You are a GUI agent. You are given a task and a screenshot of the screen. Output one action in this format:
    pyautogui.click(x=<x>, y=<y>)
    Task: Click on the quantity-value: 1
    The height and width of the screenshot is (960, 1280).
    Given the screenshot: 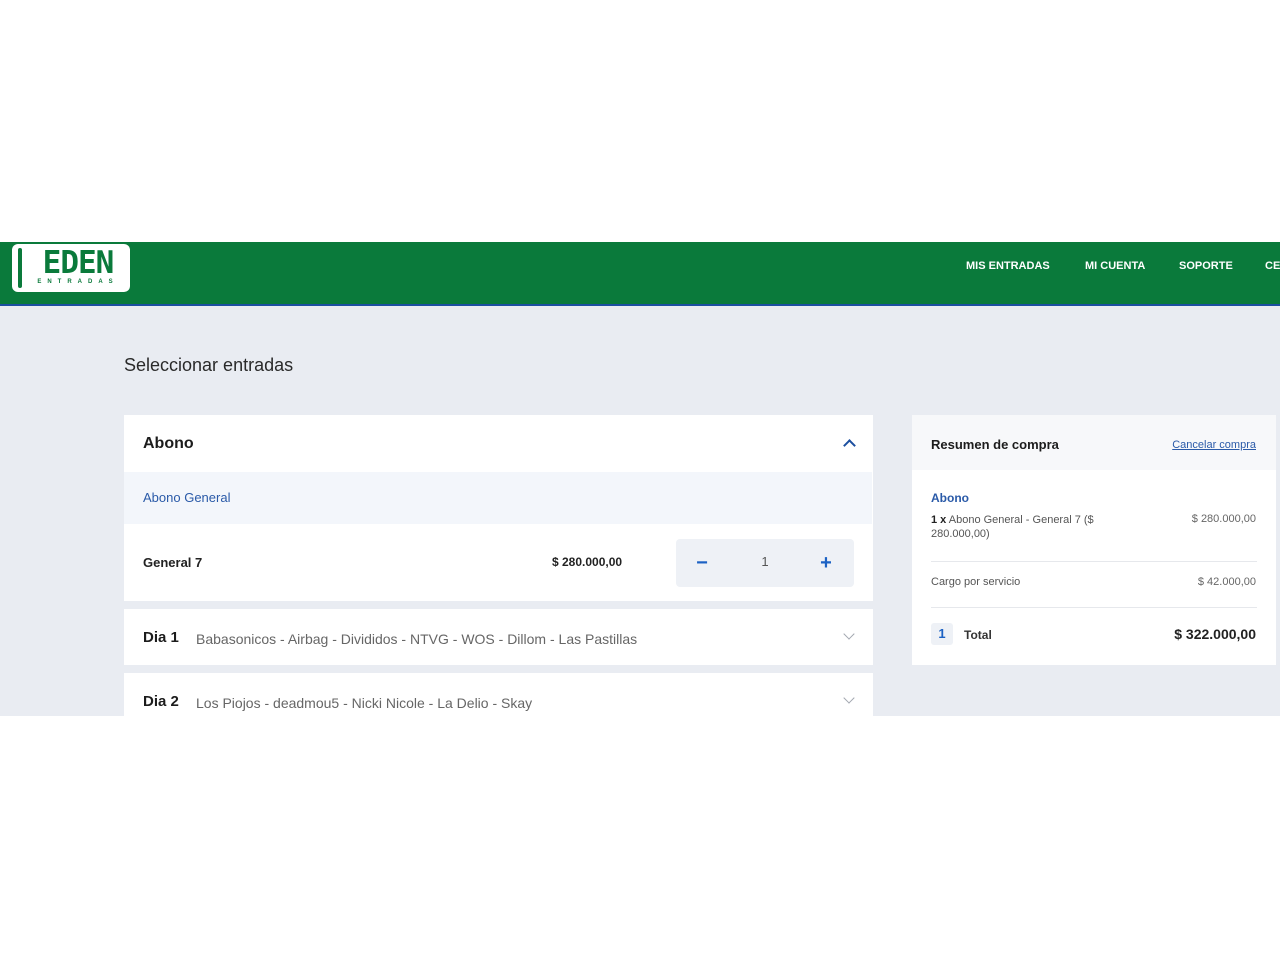 What is the action you would take?
    pyautogui.click(x=765, y=561)
    